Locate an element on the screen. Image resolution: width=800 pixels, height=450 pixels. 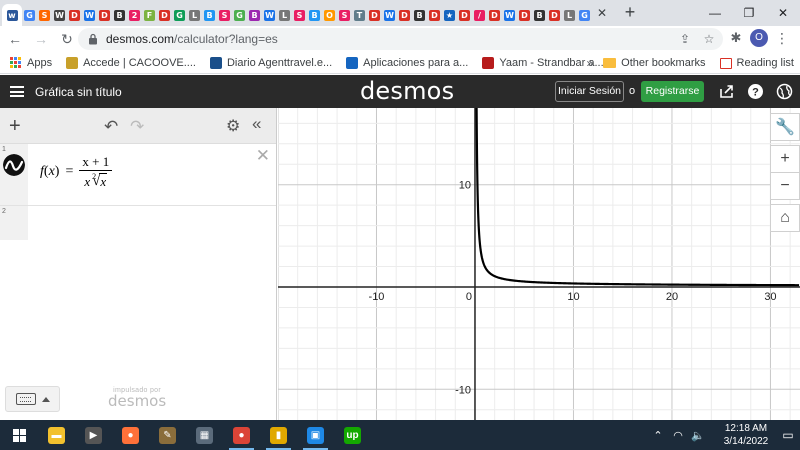
reading-list: Reading list is located at coordinates (756, 63).